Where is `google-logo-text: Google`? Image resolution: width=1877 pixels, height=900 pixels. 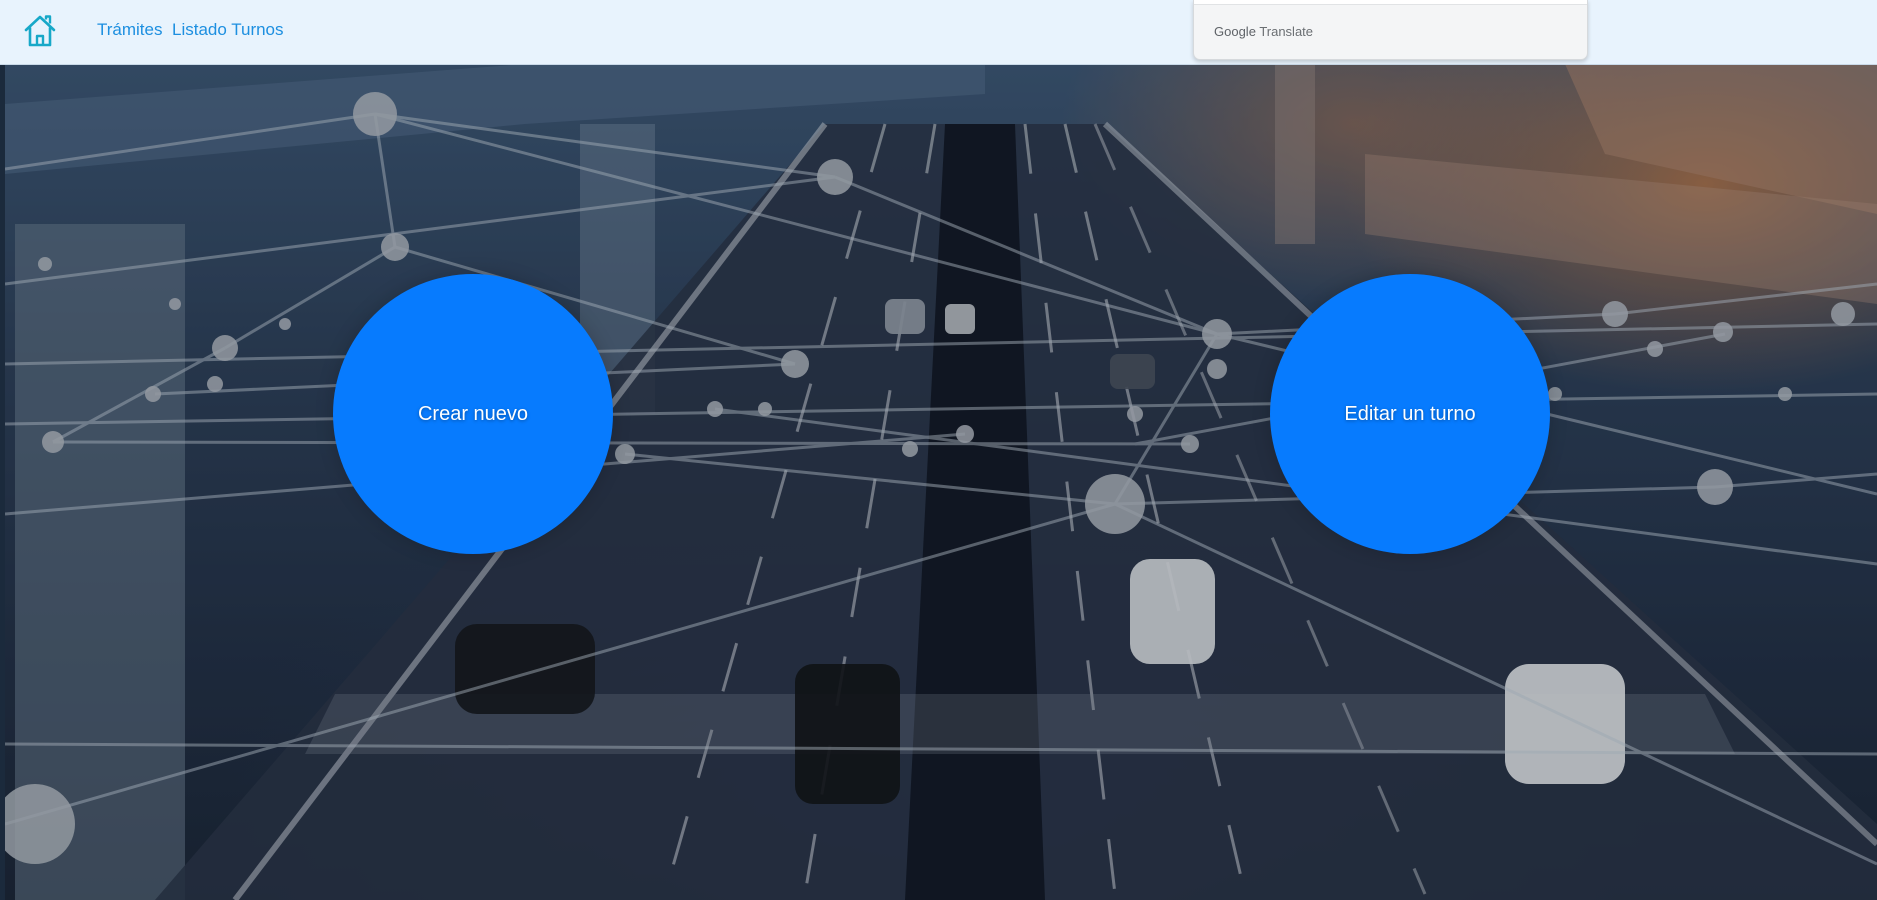 google-logo-text: Google is located at coordinates (1235, 31).